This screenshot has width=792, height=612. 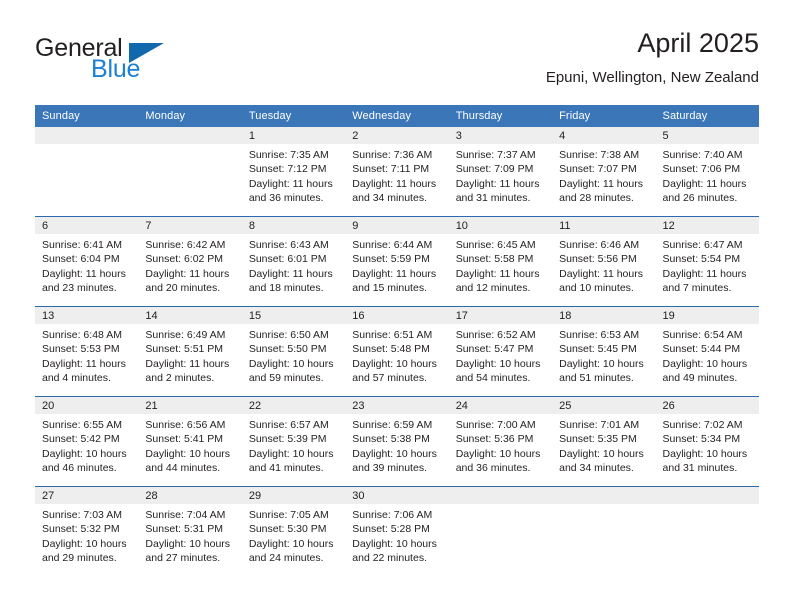 What do you see at coordinates (598, 259) in the screenshot?
I see `sunset-text: Sunset: 5:56 PM` at bounding box center [598, 259].